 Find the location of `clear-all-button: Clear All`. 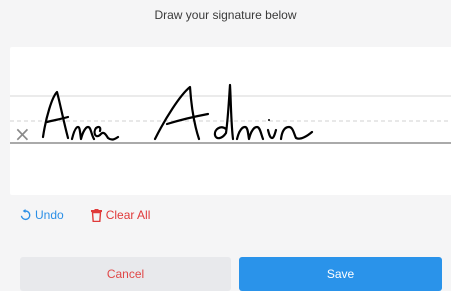

clear-all-button: Clear All is located at coordinates (120, 215).